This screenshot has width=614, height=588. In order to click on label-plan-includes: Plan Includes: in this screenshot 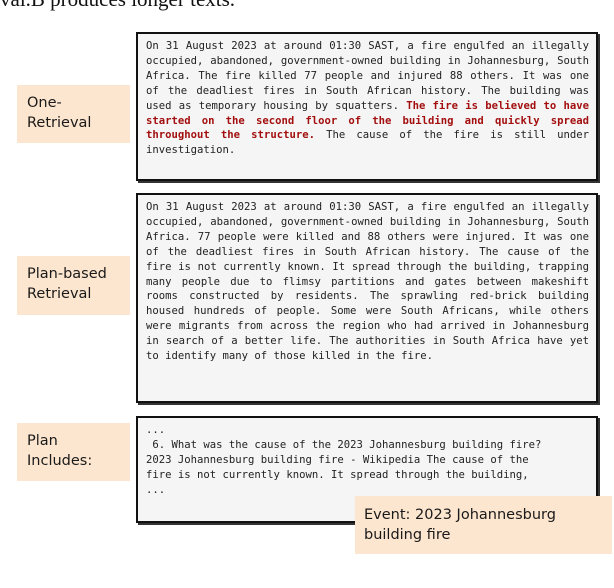, I will do `click(73, 452)`.